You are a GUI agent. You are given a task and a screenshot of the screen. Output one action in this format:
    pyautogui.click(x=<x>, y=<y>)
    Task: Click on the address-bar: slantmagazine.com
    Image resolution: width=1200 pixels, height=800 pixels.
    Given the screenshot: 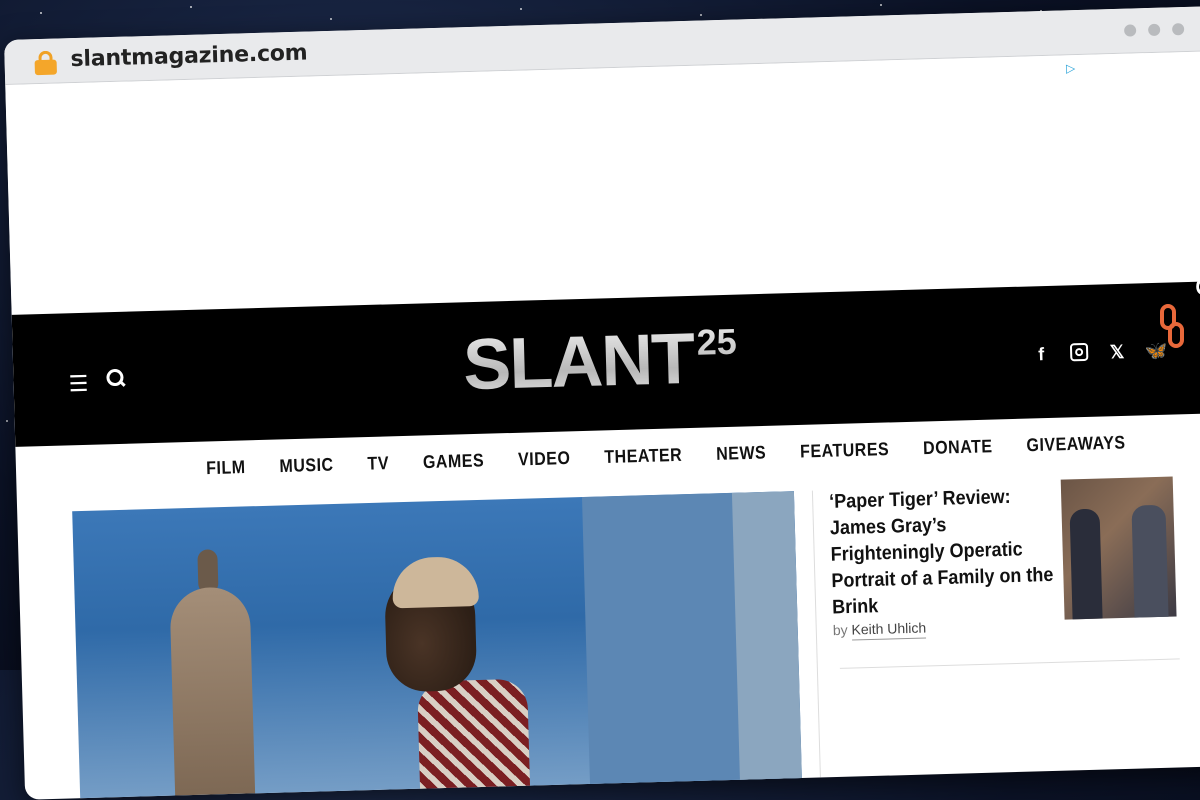 What is the action you would take?
    pyautogui.click(x=189, y=57)
    